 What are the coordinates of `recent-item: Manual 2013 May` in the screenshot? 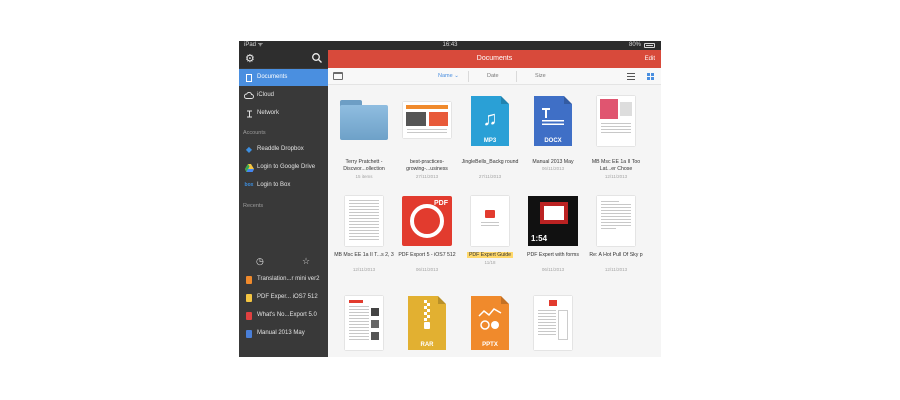 It's located at (283, 333).